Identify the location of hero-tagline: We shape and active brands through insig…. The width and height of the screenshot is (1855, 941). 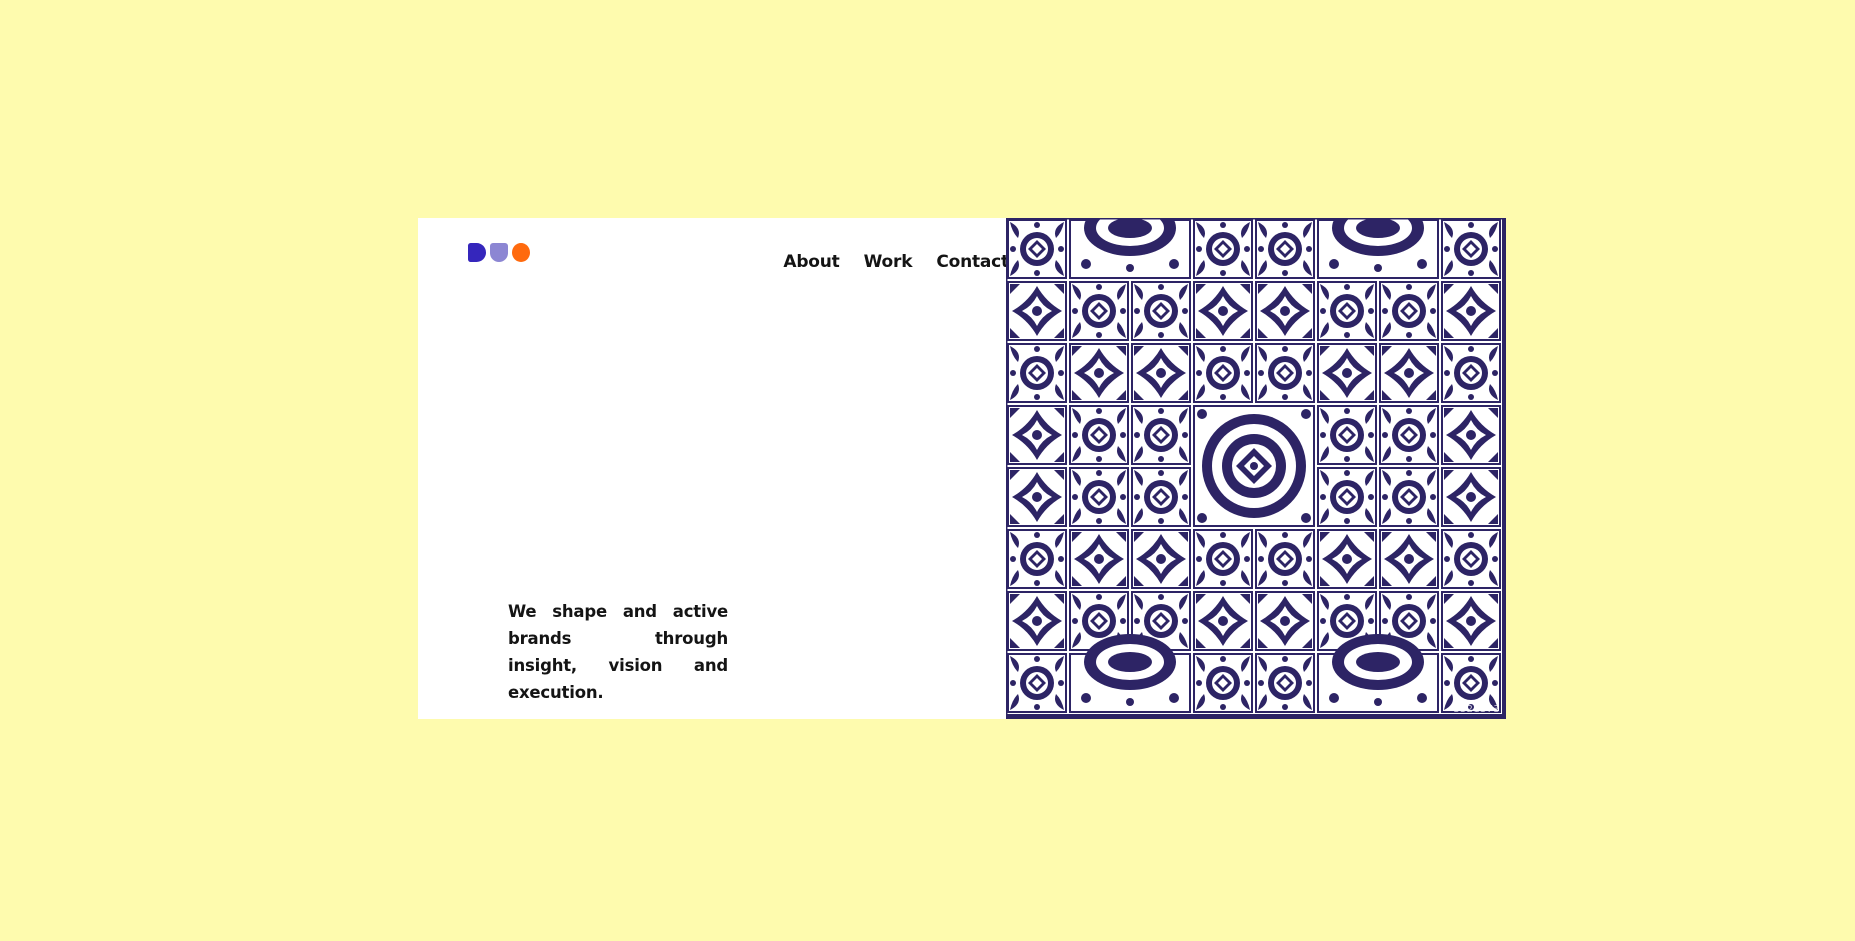
(618, 652).